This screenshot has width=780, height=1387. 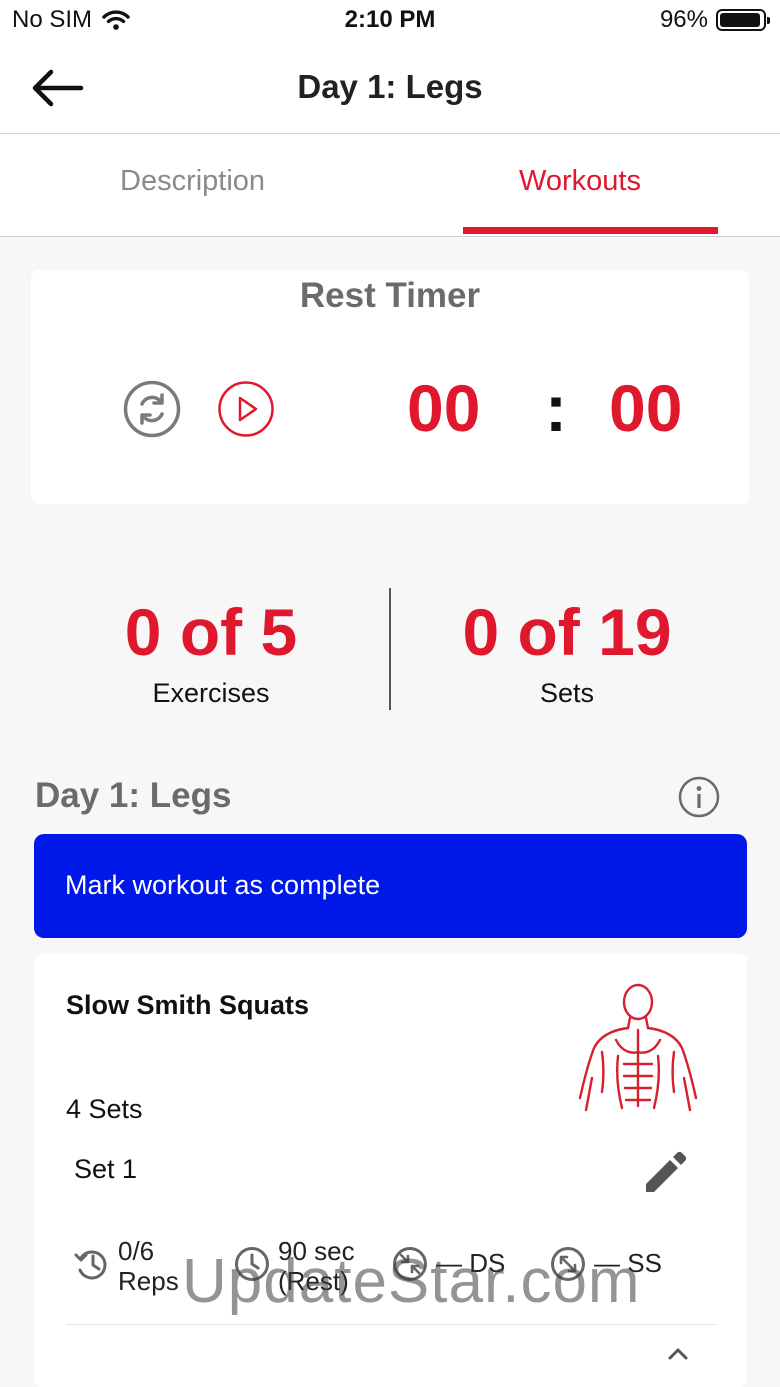 I want to click on workout-section-title: Day 1: Legs, so click(x=133, y=795).